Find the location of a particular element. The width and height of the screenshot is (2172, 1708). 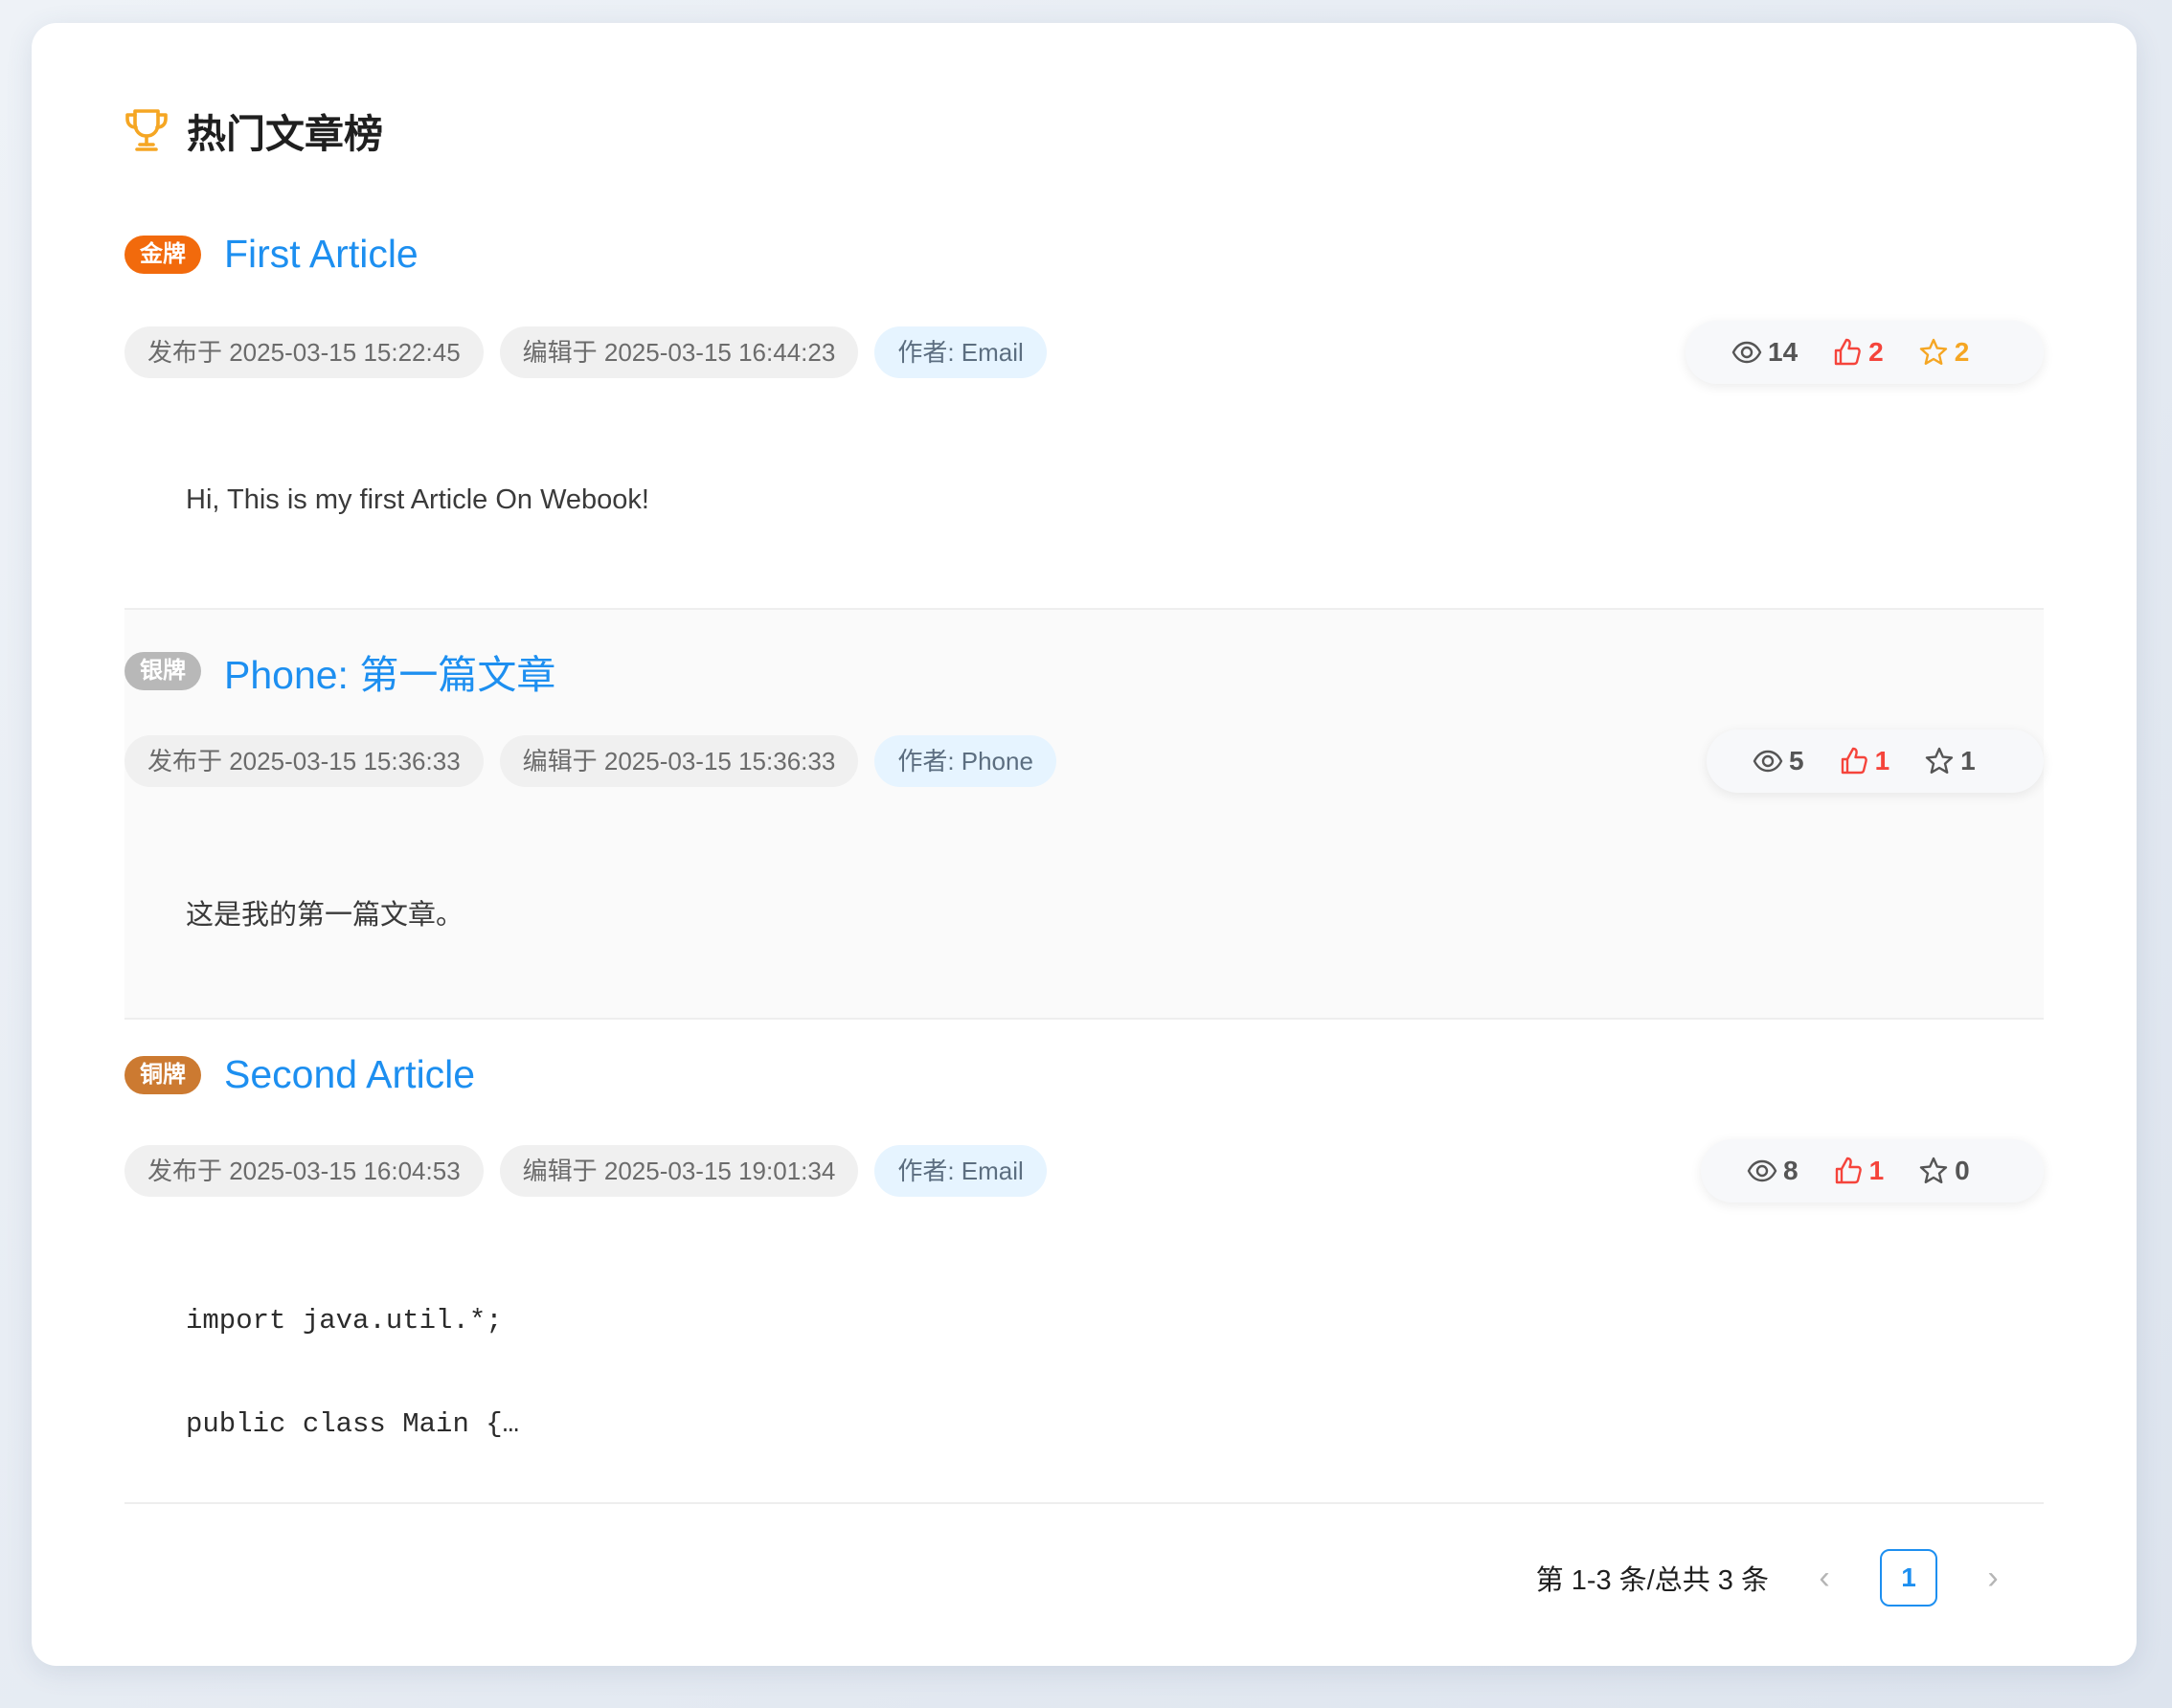

favorite-count: 0 is located at coordinates (1944, 1171).